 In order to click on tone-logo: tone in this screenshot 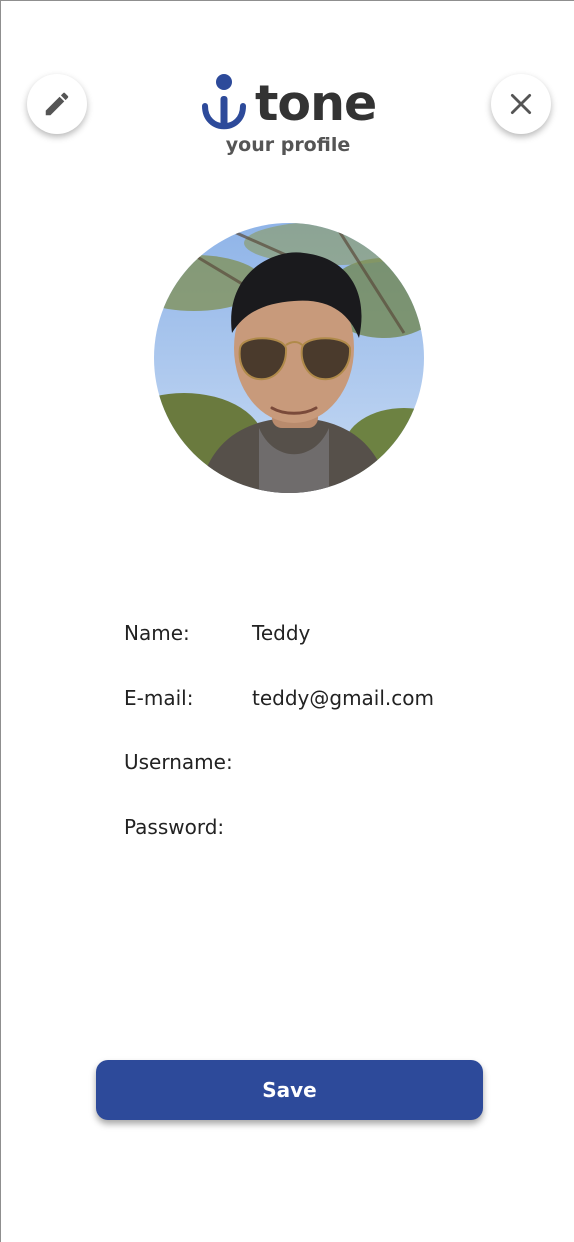, I will do `click(289, 102)`.